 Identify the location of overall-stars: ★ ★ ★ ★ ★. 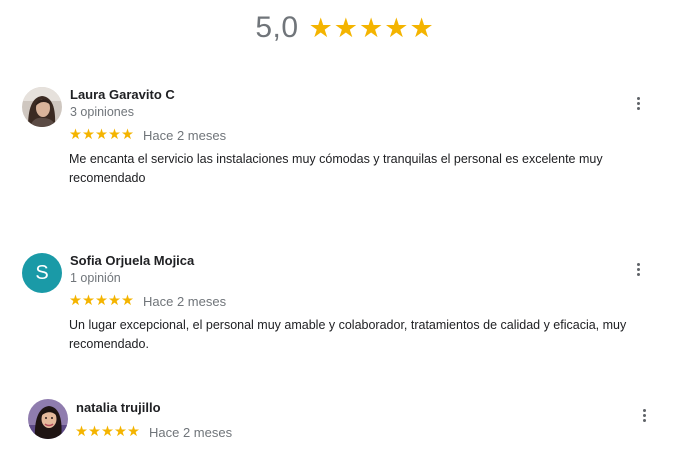
(371, 27).